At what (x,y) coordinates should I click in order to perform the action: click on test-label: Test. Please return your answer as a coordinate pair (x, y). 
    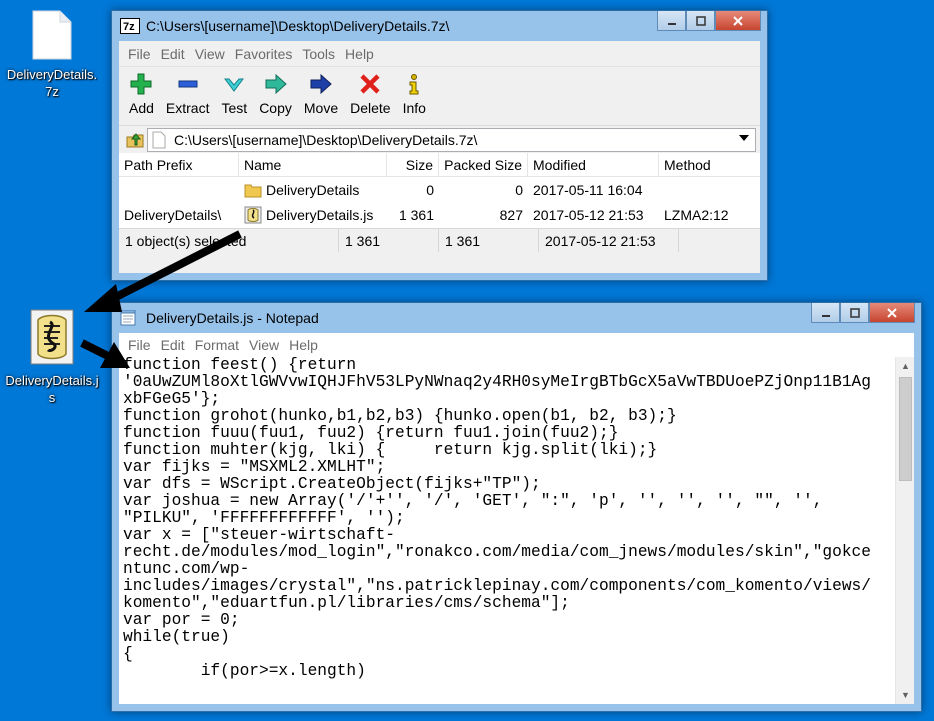
    Looking at the image, I should click on (234, 108).